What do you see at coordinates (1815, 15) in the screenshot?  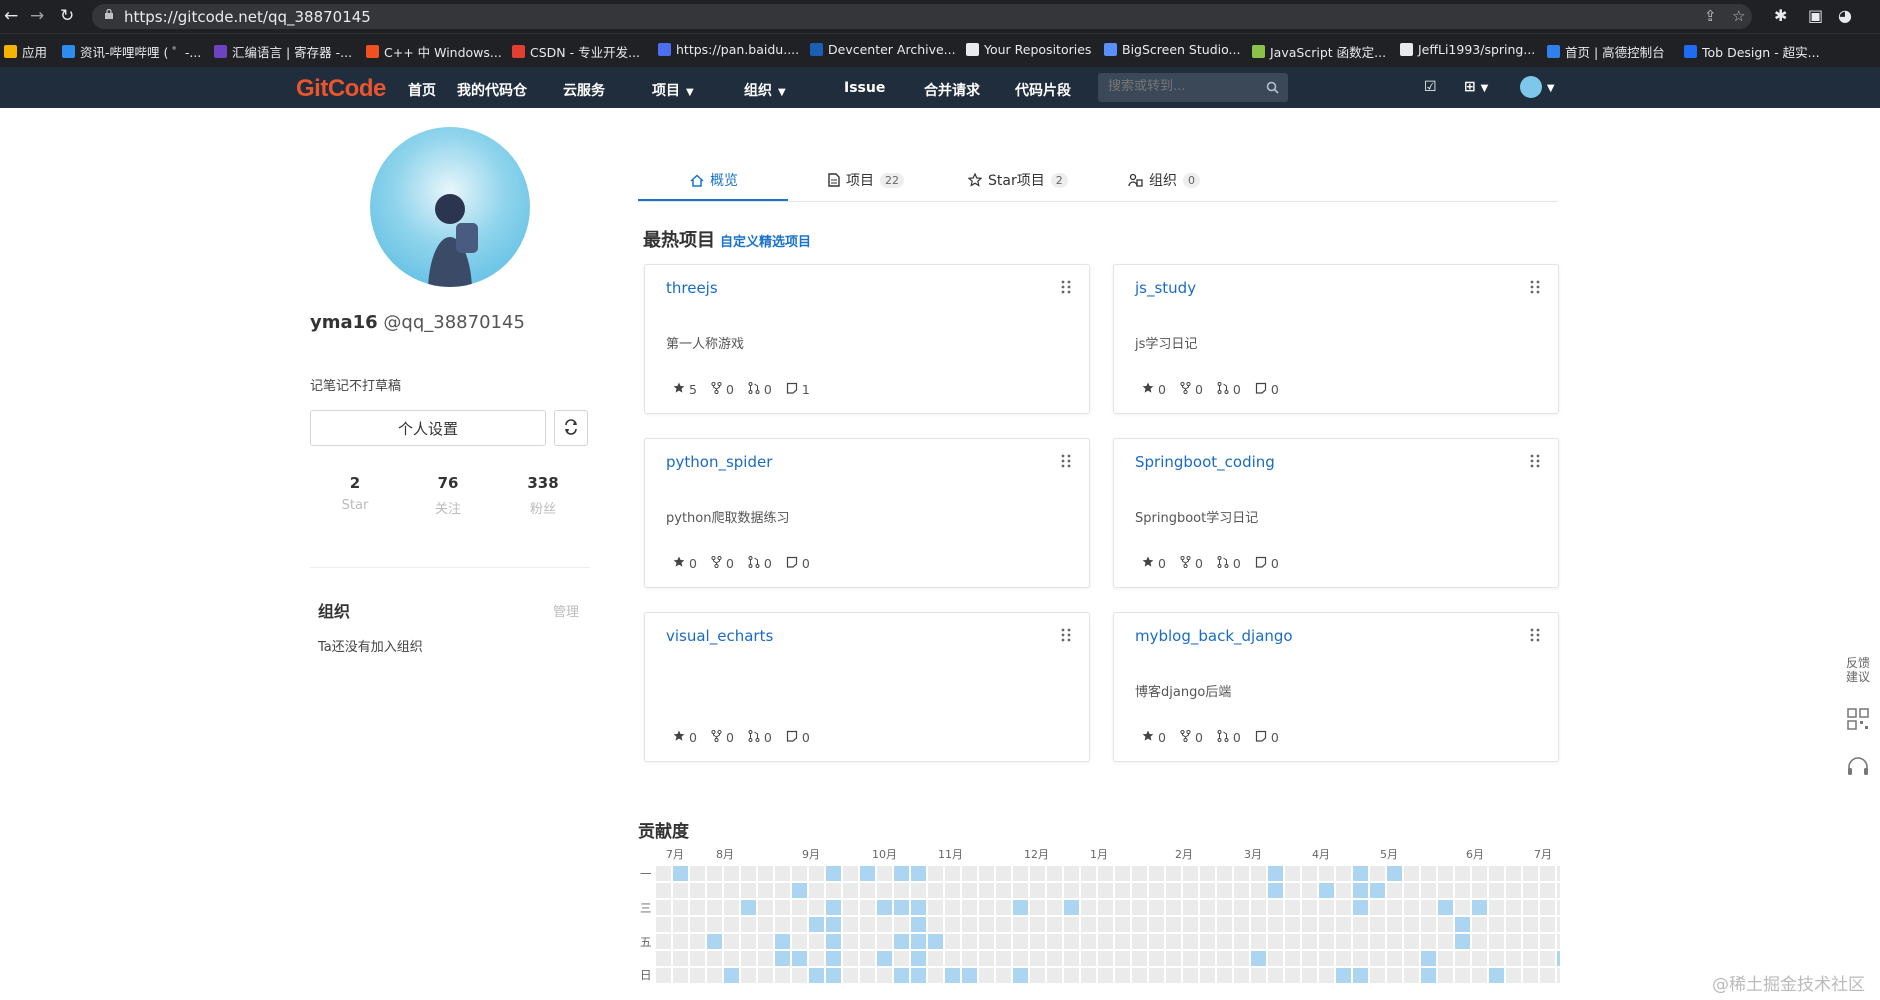 I see `sidepanel-icon: ▣` at bounding box center [1815, 15].